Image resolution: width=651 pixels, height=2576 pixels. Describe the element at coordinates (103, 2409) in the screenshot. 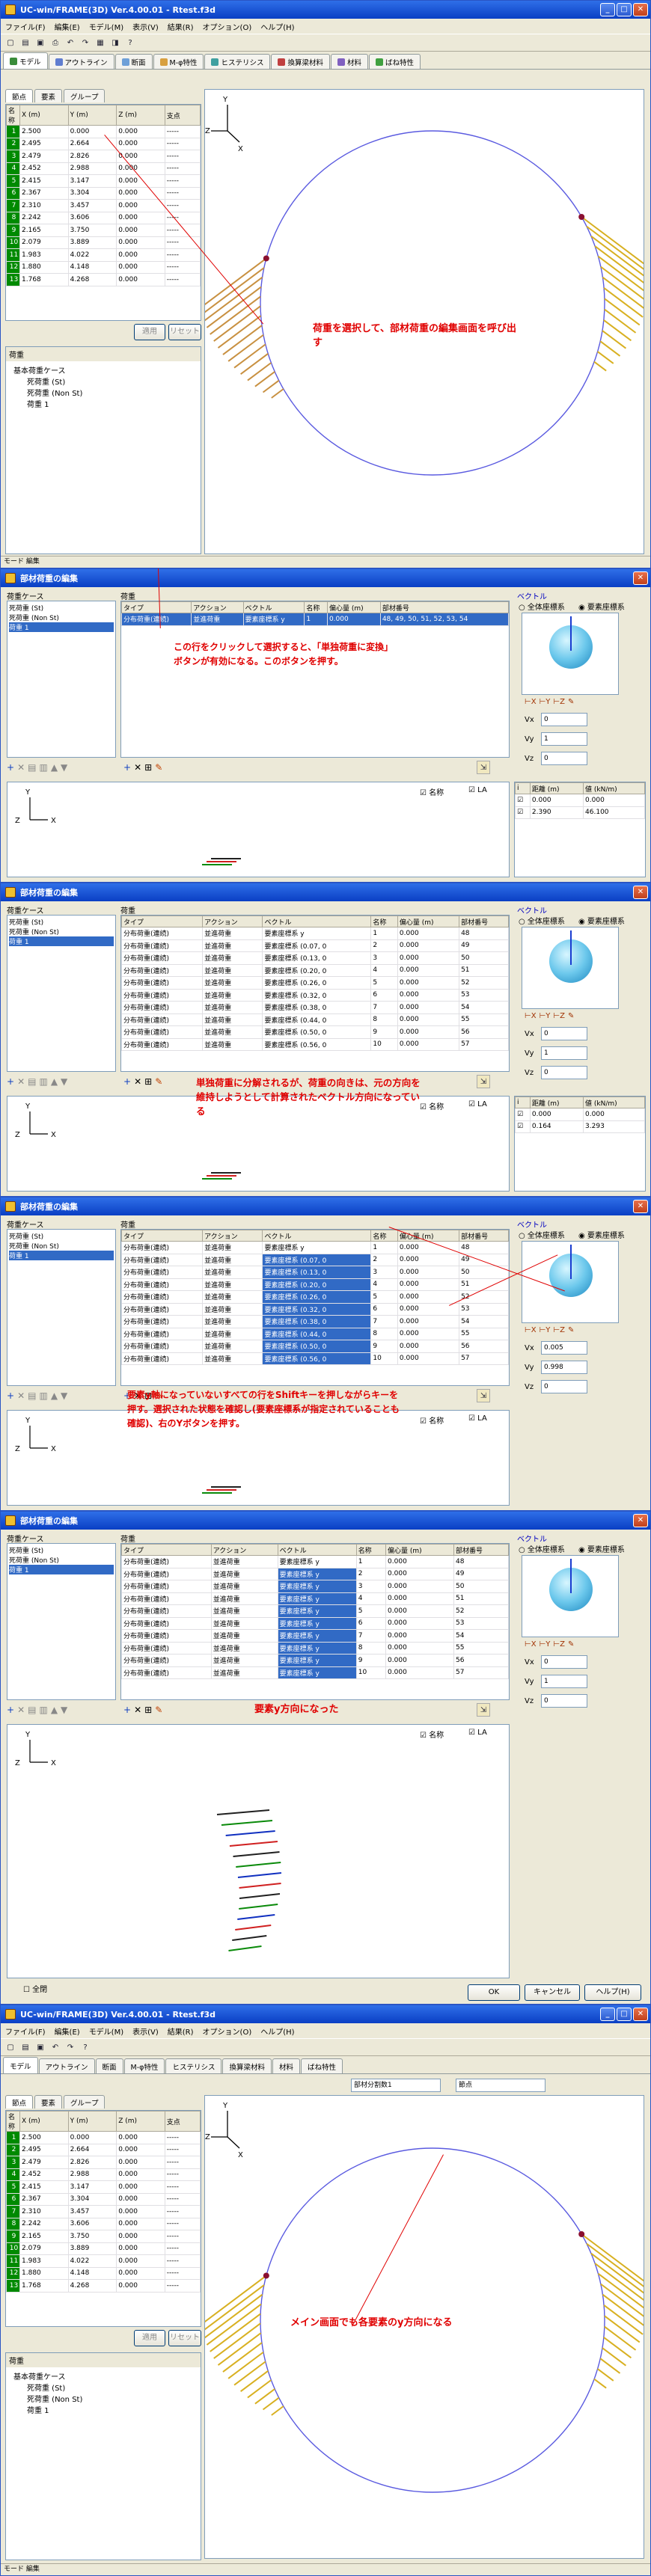

I see `tree-item: 荷重 1` at that location.